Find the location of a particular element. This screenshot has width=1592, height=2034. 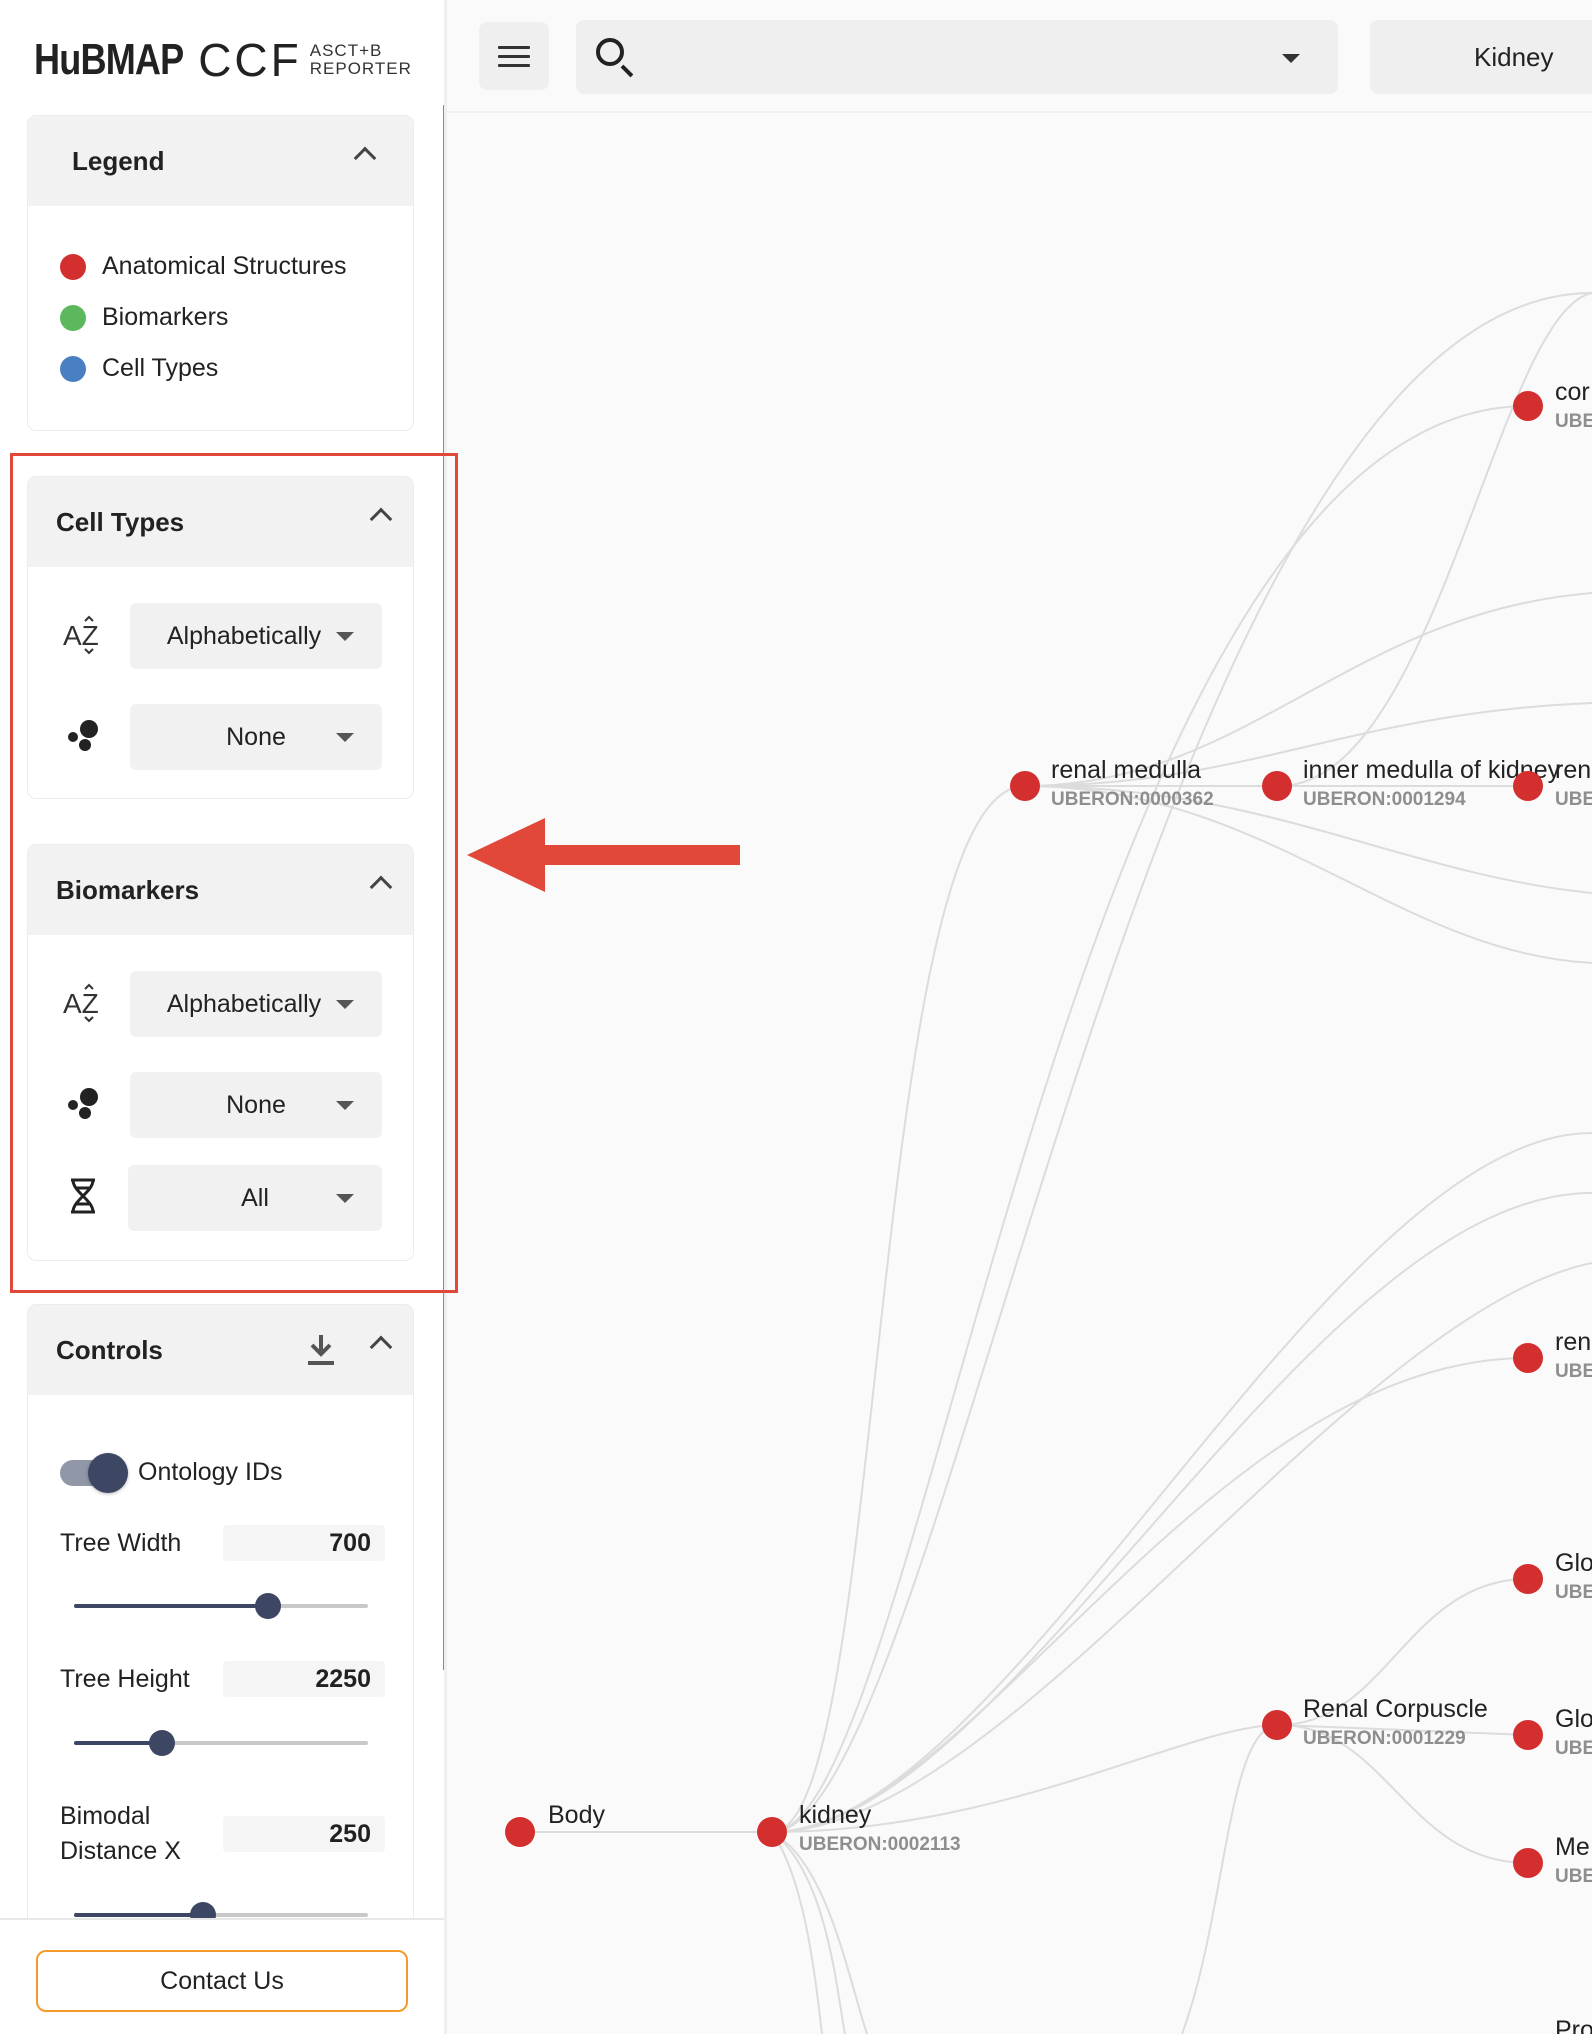

graph-node-body: Body is located at coordinates (555, 1824).